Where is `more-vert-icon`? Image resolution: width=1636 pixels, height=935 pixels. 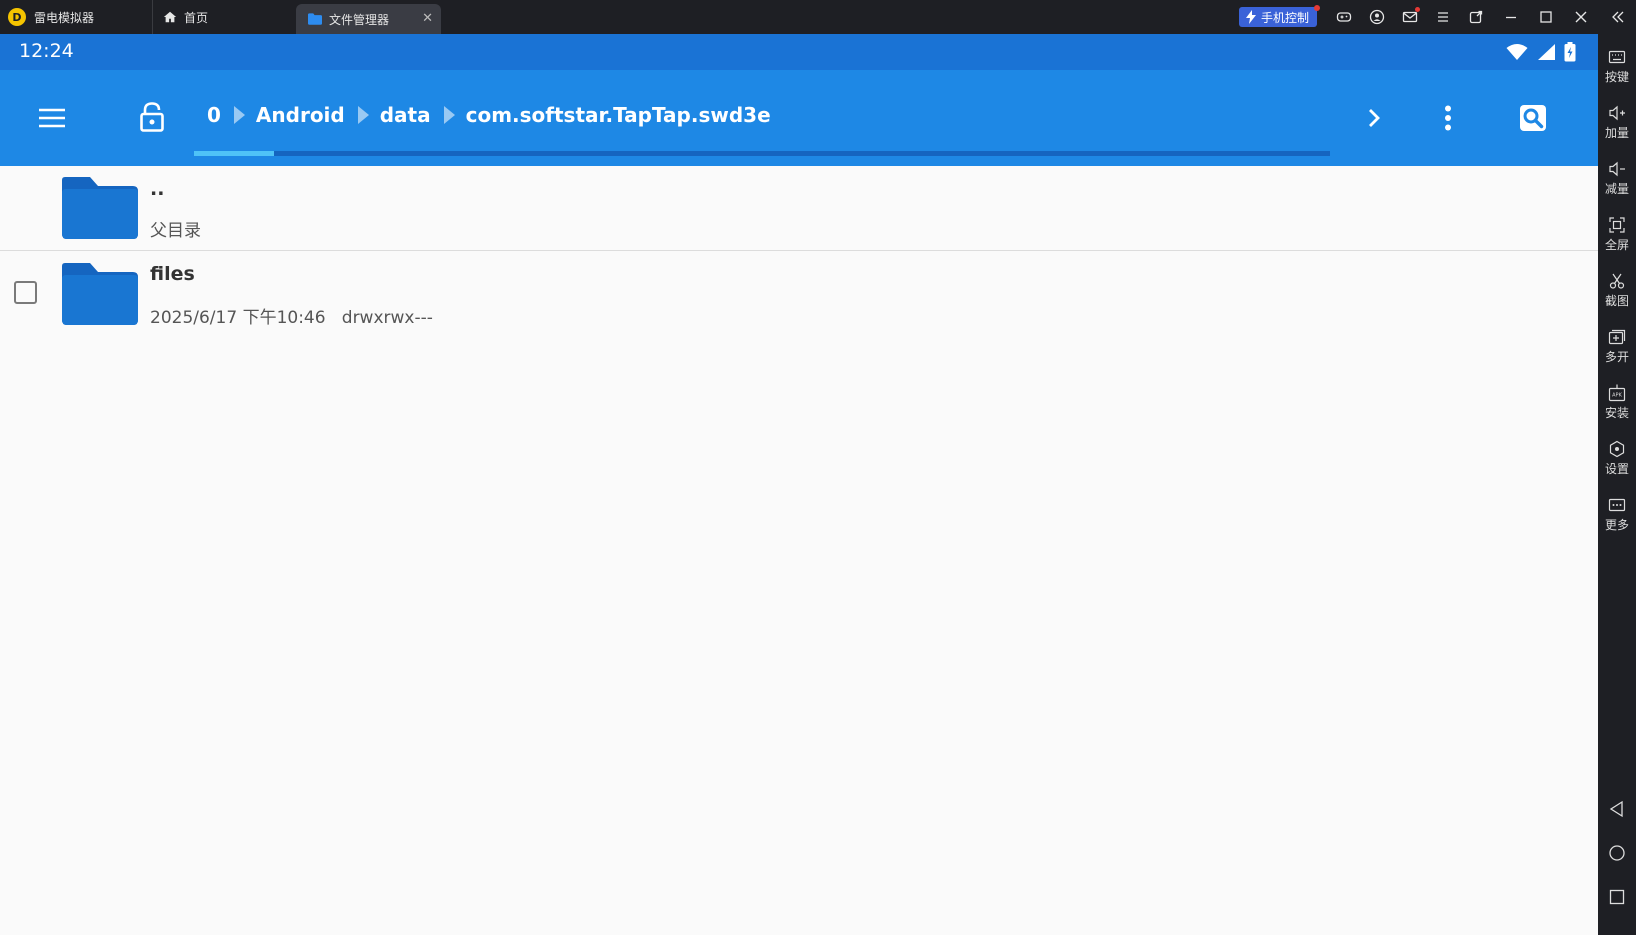 more-vert-icon is located at coordinates (1448, 118).